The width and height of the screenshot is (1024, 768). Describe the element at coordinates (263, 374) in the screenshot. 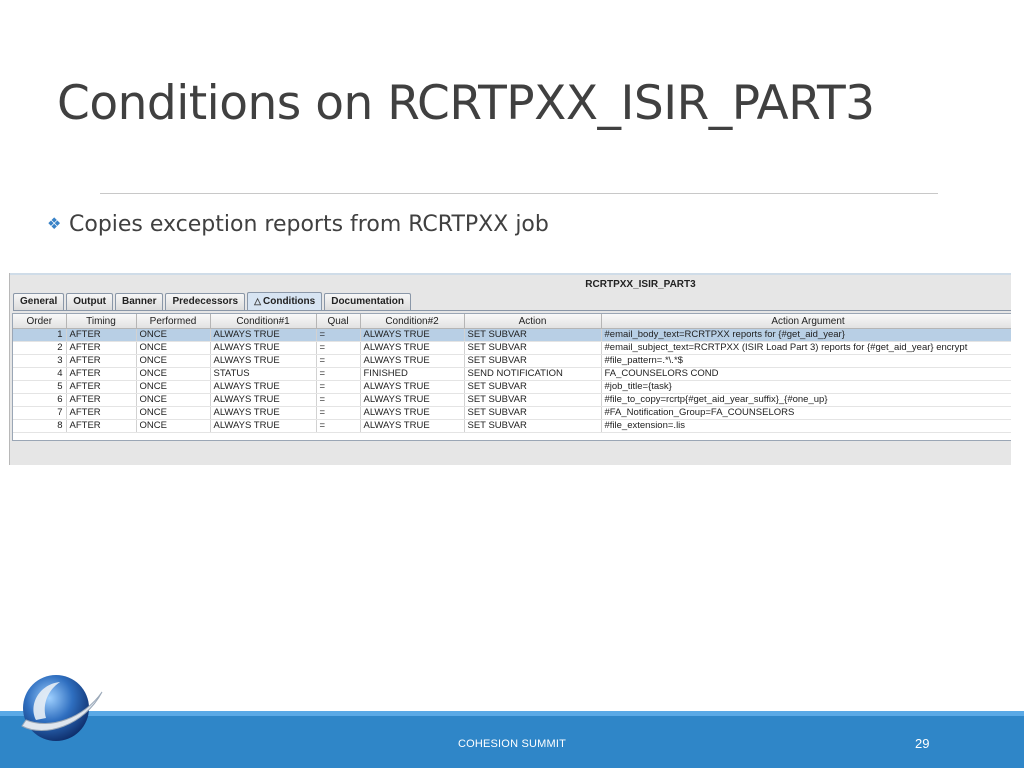

I see `cell-condition1: STATUS` at that location.